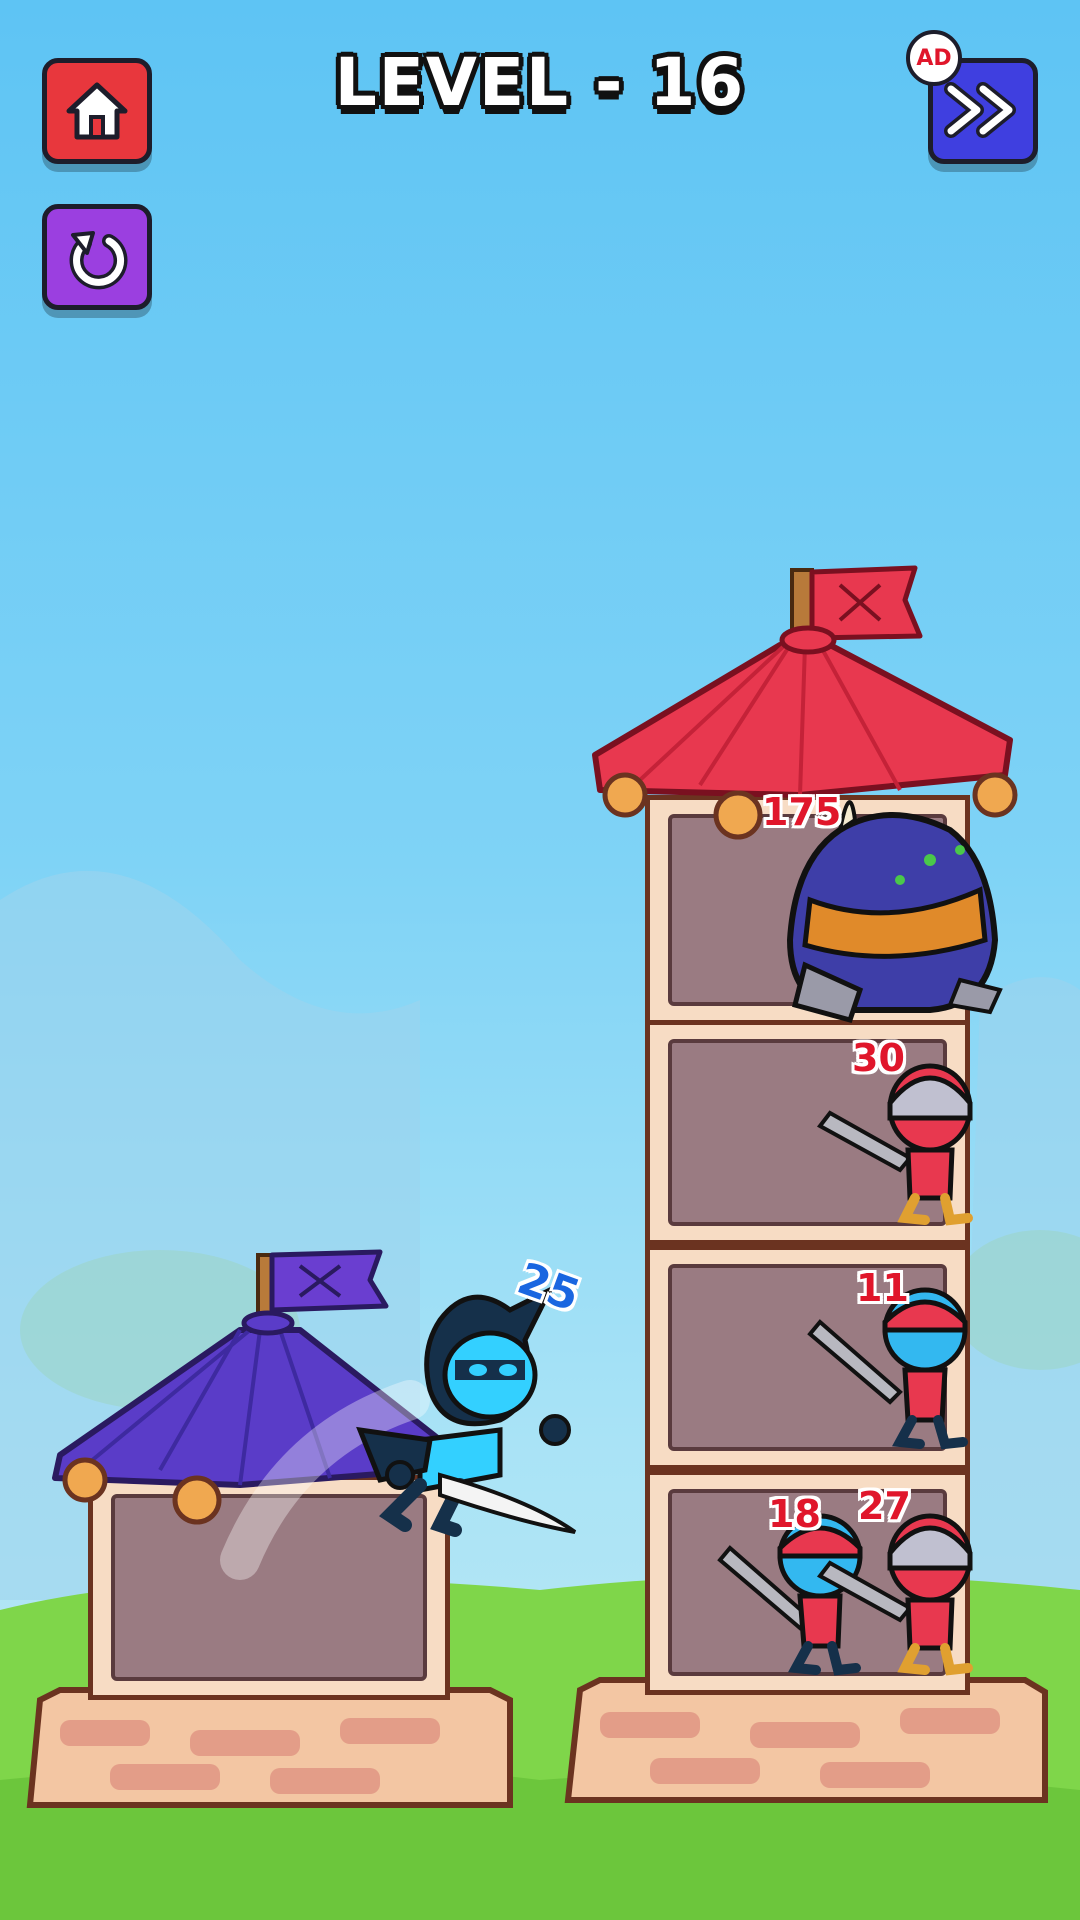 The image size is (1080, 1920). I want to click on enemy-power-swordsman-11: 11, so click(882, 1288).